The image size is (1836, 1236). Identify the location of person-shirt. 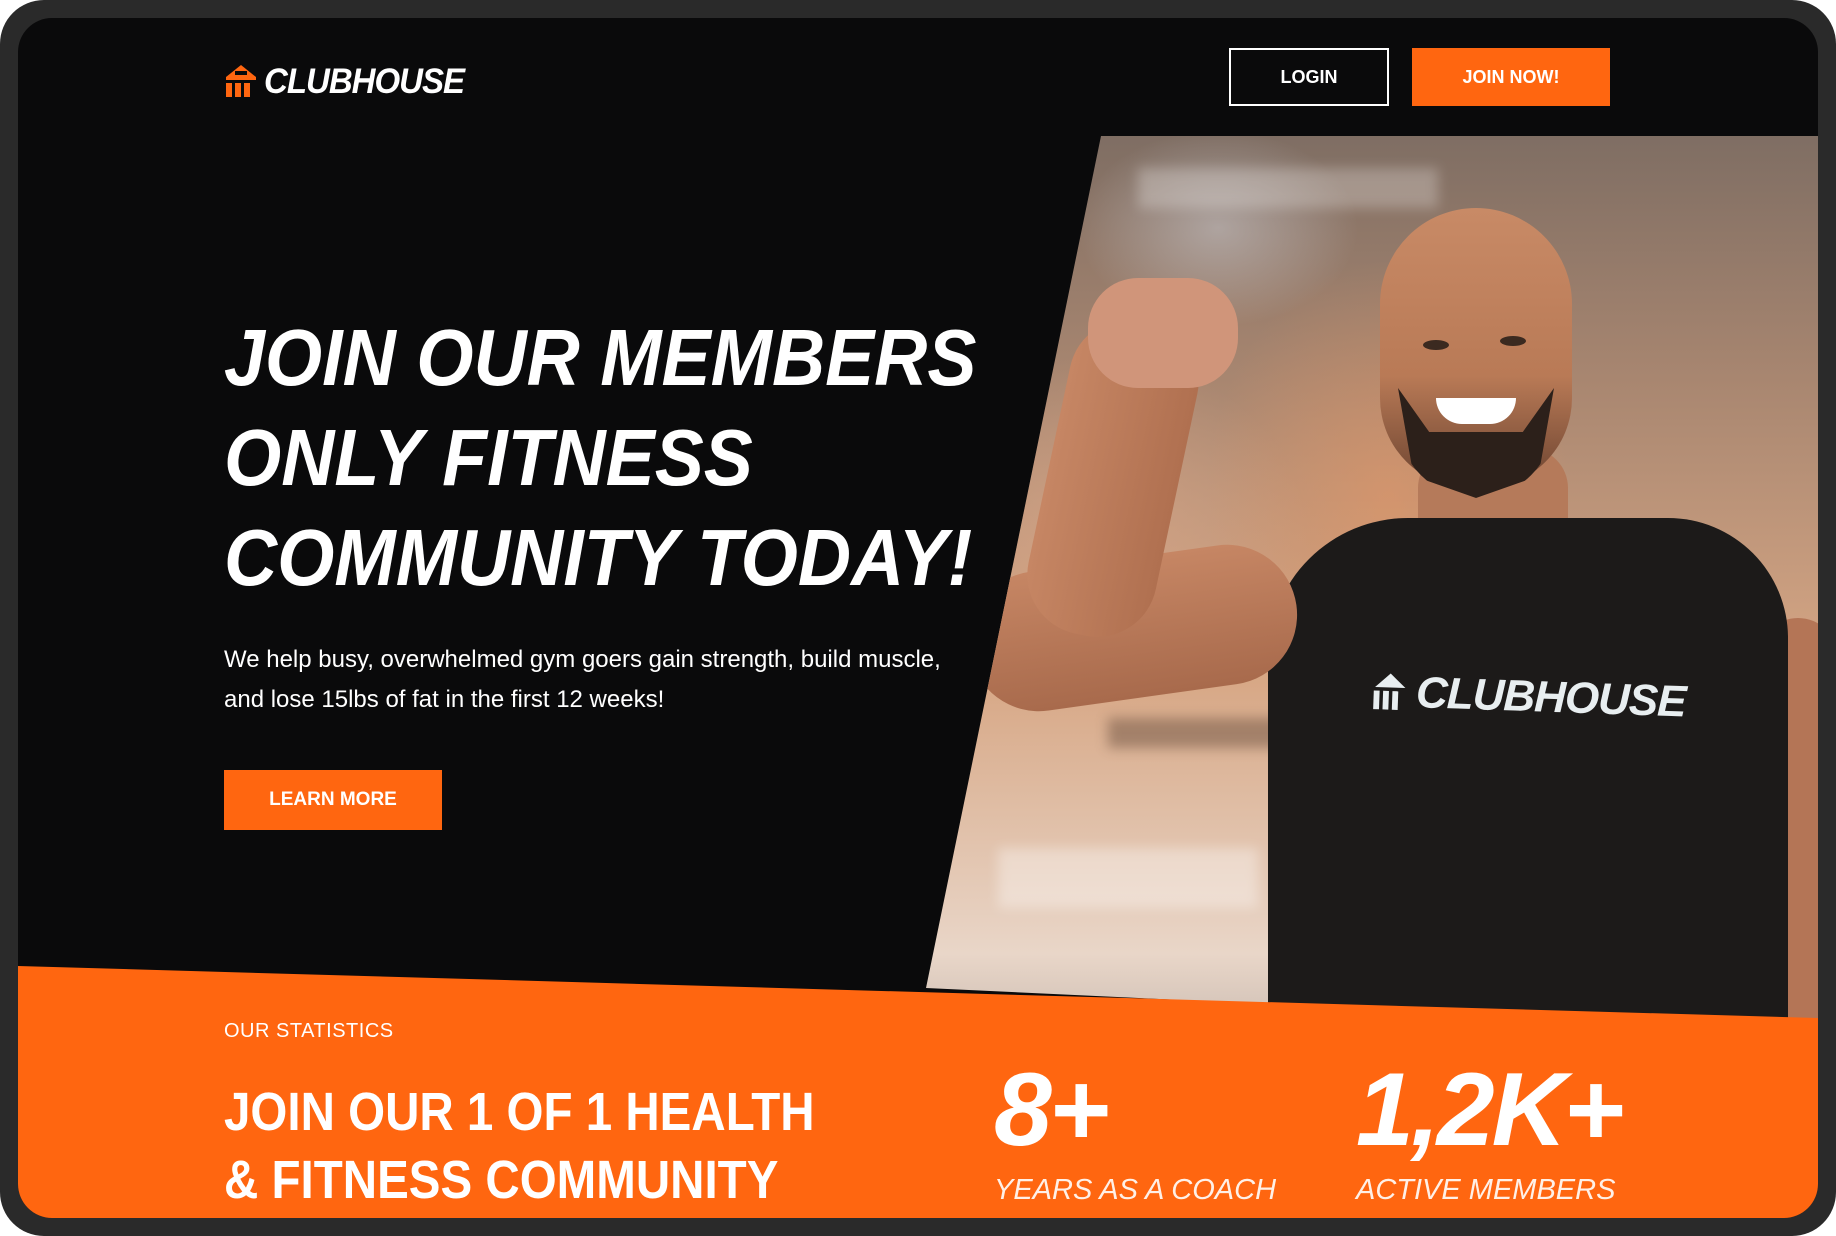
(1528, 774).